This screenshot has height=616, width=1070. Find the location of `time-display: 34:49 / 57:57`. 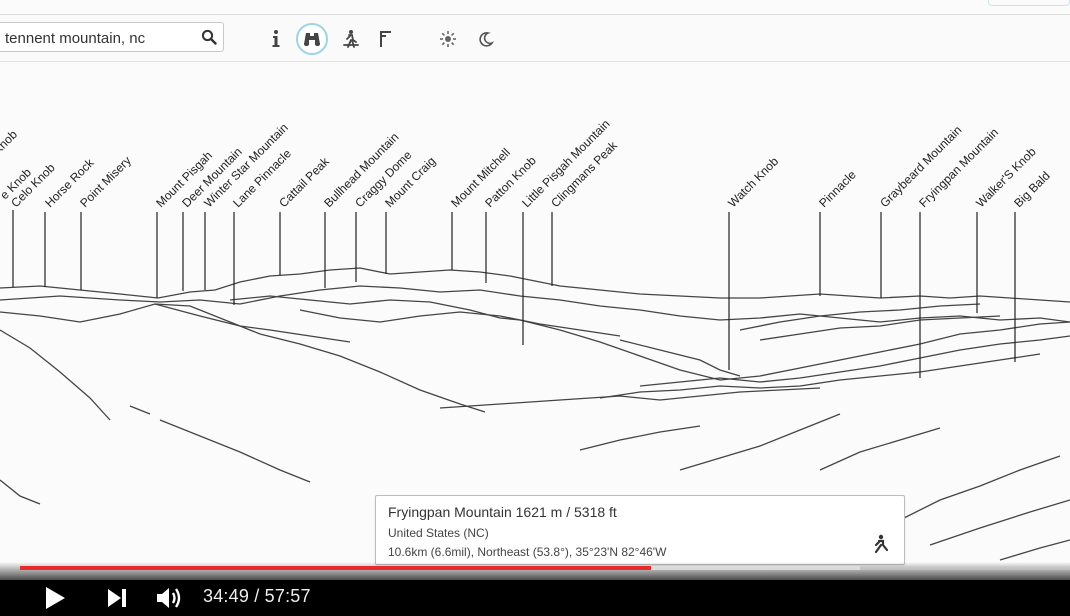

time-display: 34:49 / 57:57 is located at coordinates (257, 596).